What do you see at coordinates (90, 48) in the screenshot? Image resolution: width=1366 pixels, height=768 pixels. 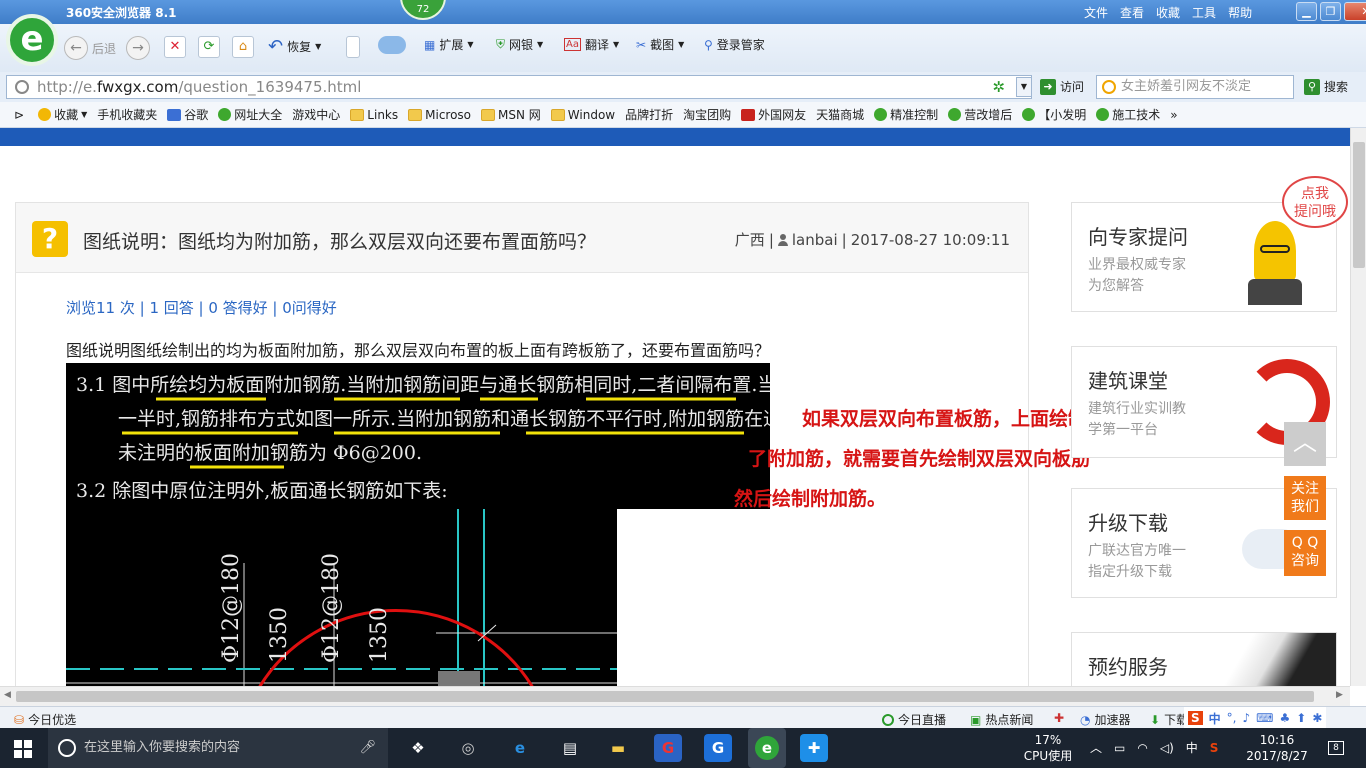 I see `back-button: ← 后退` at bounding box center [90, 48].